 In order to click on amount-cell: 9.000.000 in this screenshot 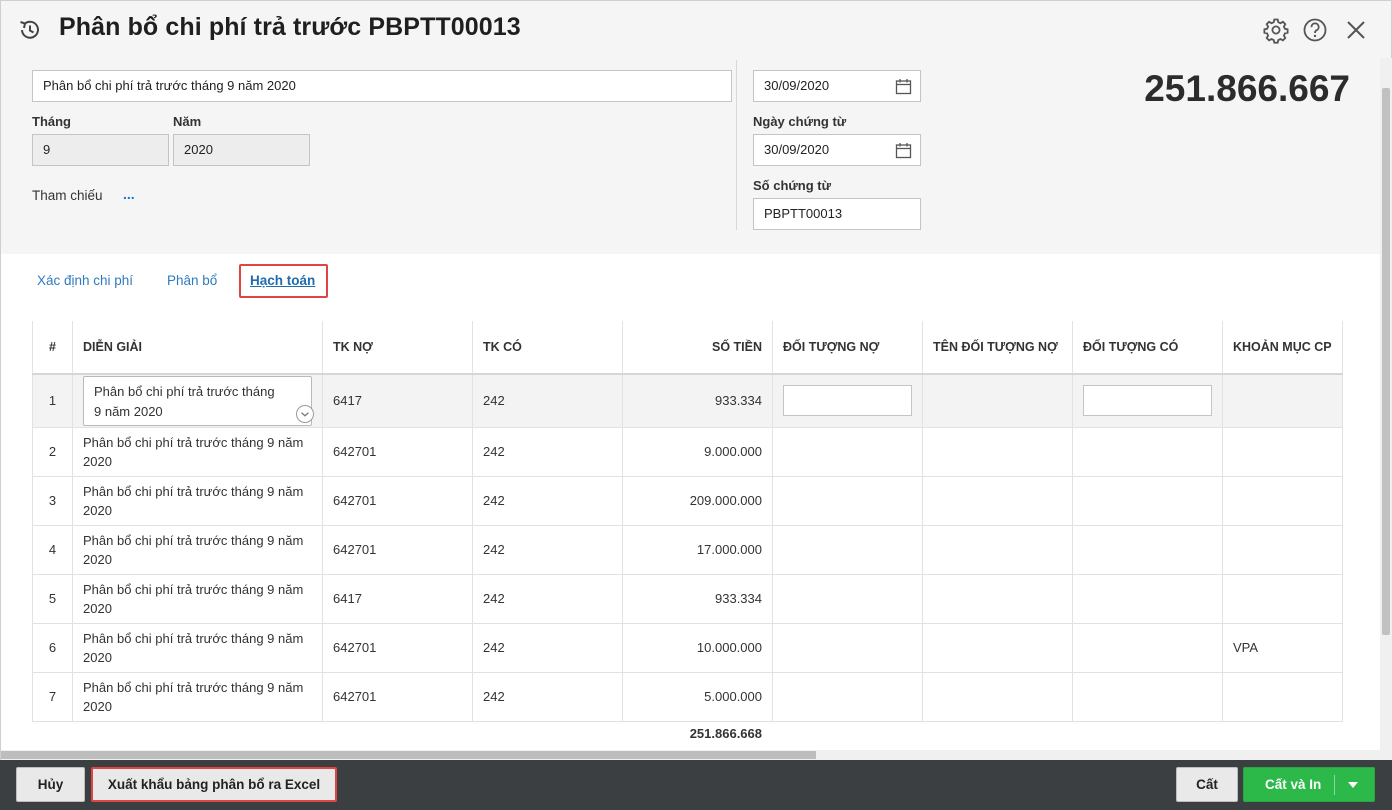, I will do `click(697, 452)`.